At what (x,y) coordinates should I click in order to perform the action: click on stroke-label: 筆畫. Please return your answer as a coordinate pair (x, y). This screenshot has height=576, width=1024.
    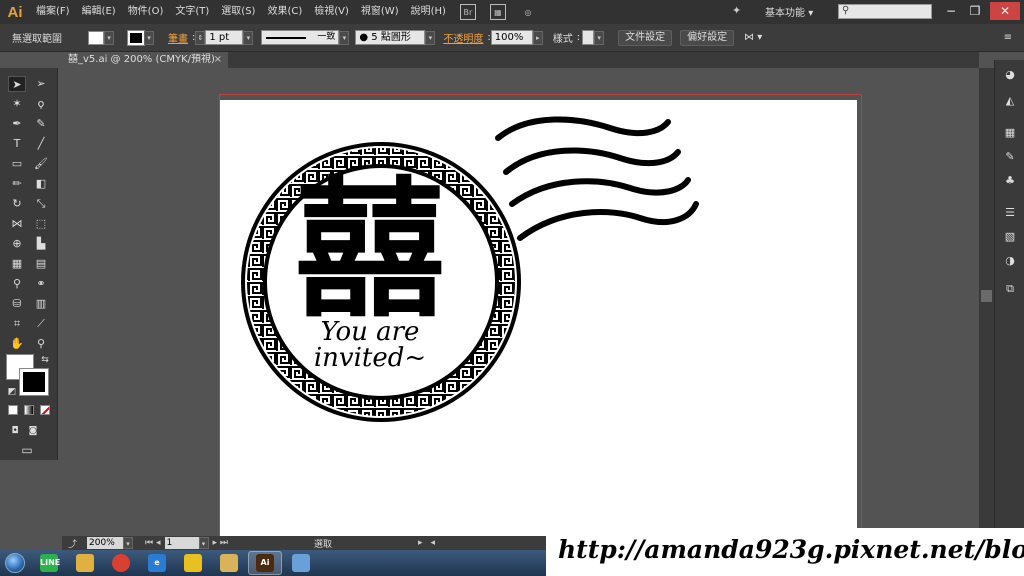
    Looking at the image, I should click on (178, 37).